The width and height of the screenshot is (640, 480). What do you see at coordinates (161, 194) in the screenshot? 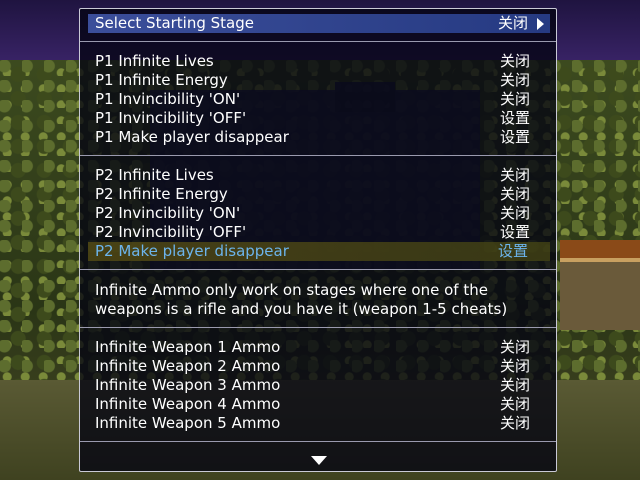
I see `menu-item-label: P2 Infinite Energy` at bounding box center [161, 194].